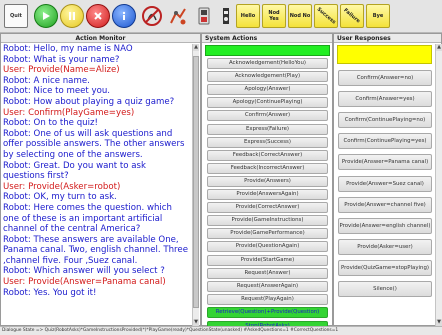 The height and width of the screenshot is (335, 442). I want to click on system-actions-title: System Actions, so click(267, 38).